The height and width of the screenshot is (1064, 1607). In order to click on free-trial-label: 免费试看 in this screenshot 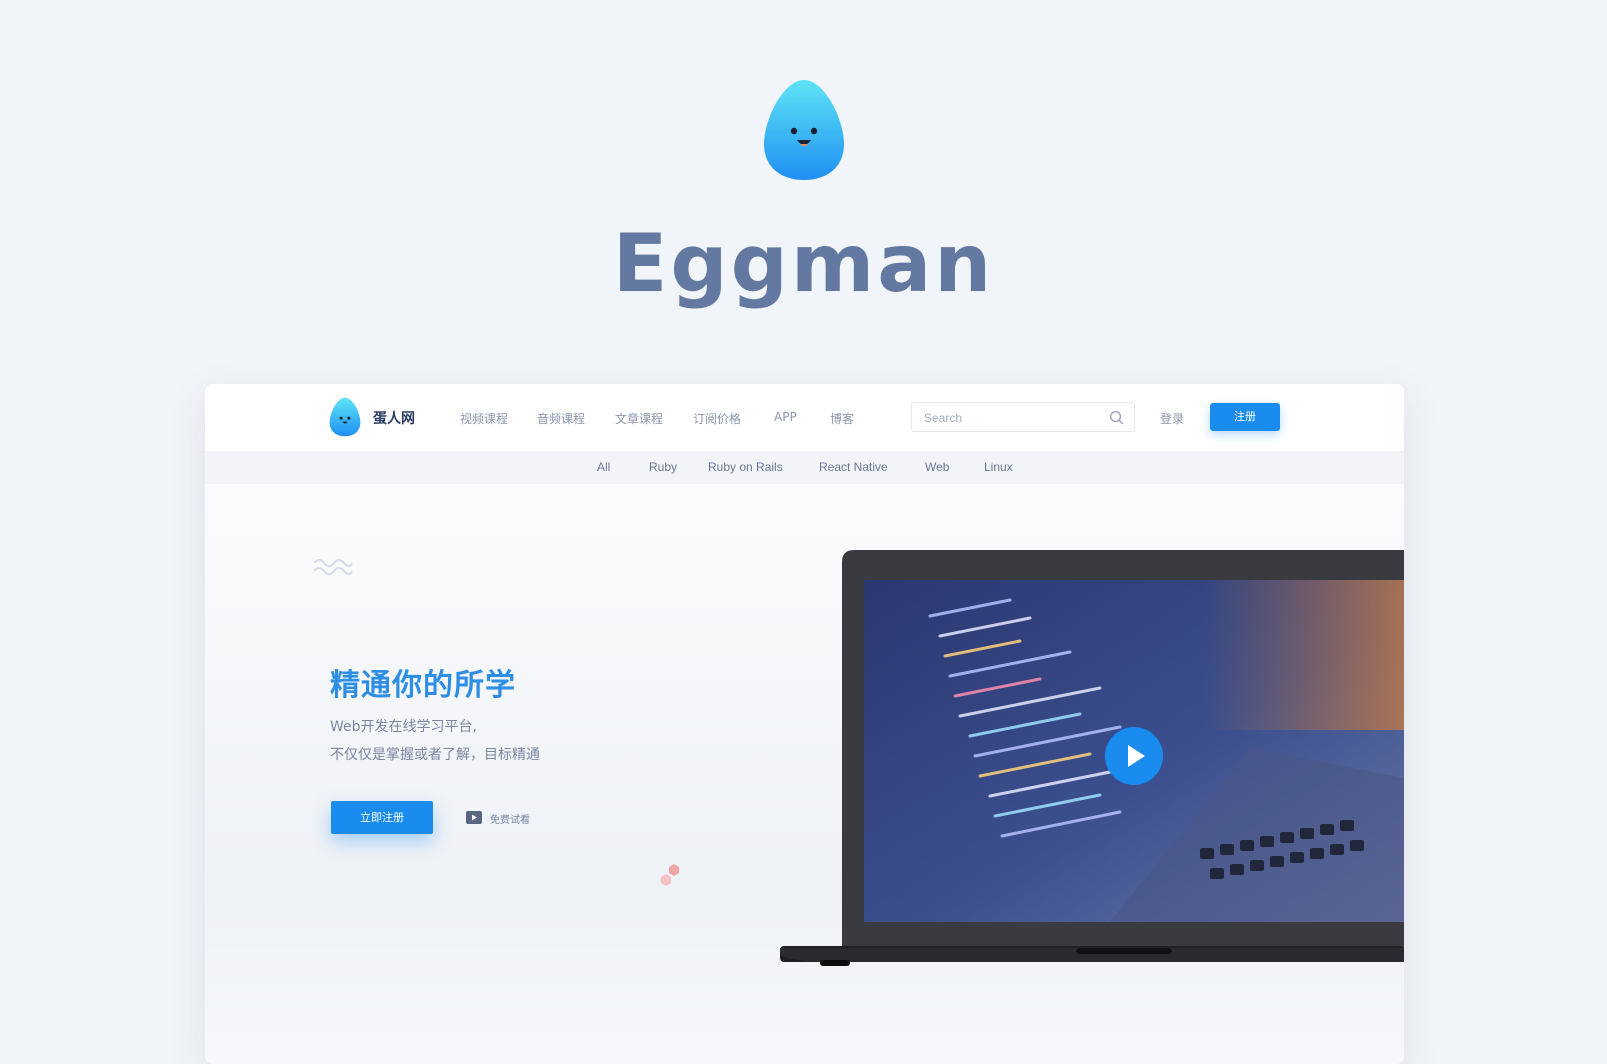, I will do `click(510, 820)`.